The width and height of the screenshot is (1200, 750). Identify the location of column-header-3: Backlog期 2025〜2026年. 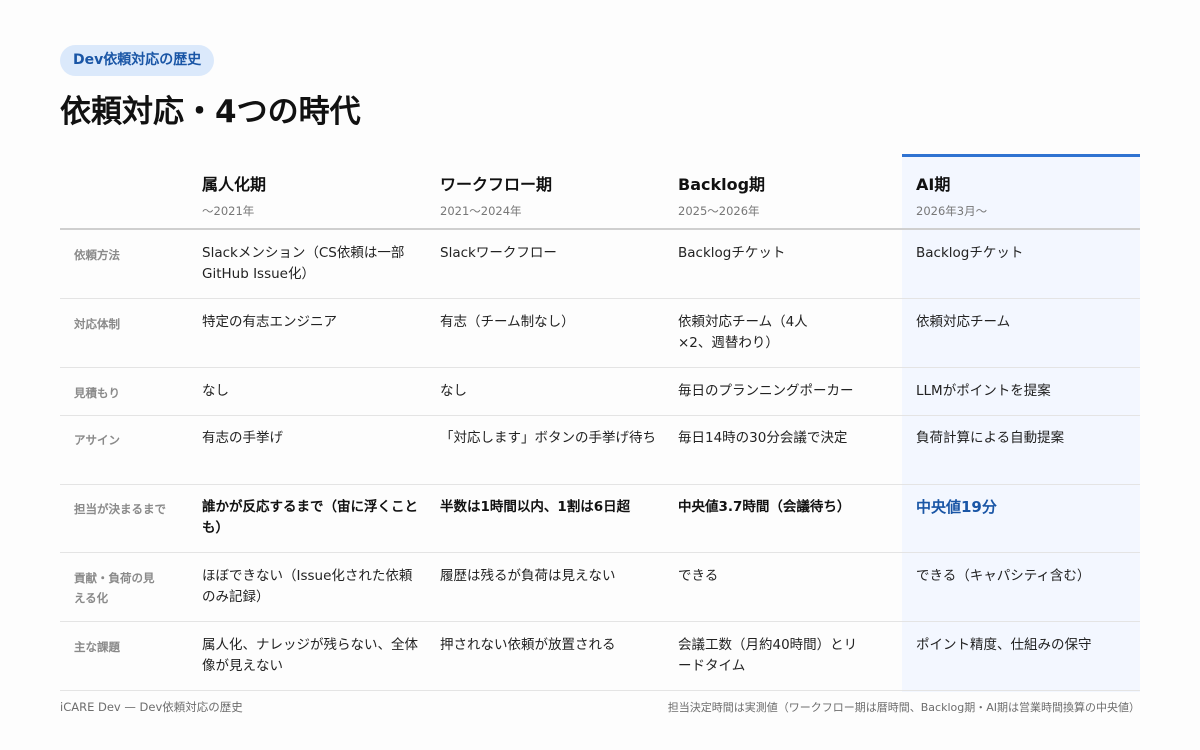
(793, 196).